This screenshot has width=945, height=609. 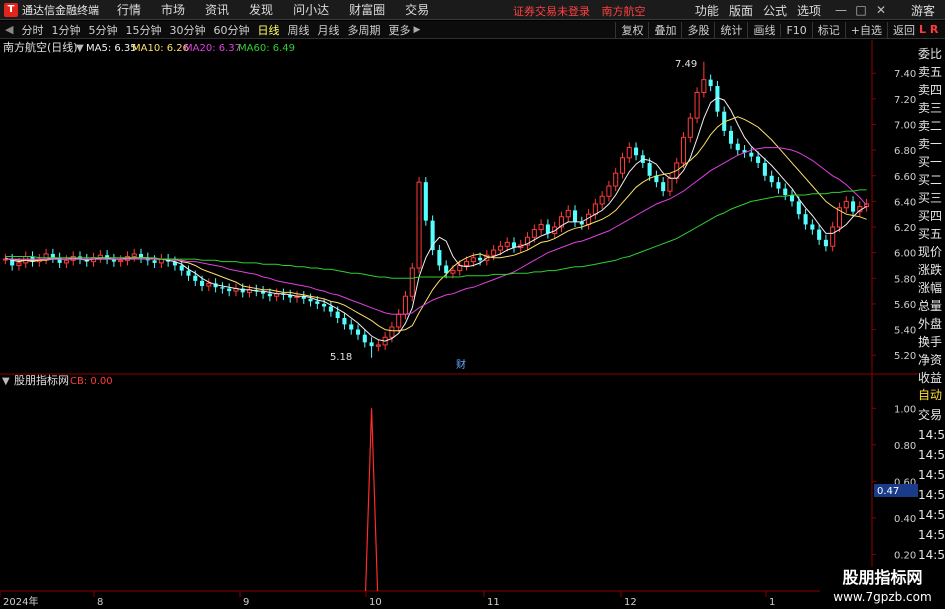 I want to click on btn-overlay: 叠加, so click(x=664, y=30).